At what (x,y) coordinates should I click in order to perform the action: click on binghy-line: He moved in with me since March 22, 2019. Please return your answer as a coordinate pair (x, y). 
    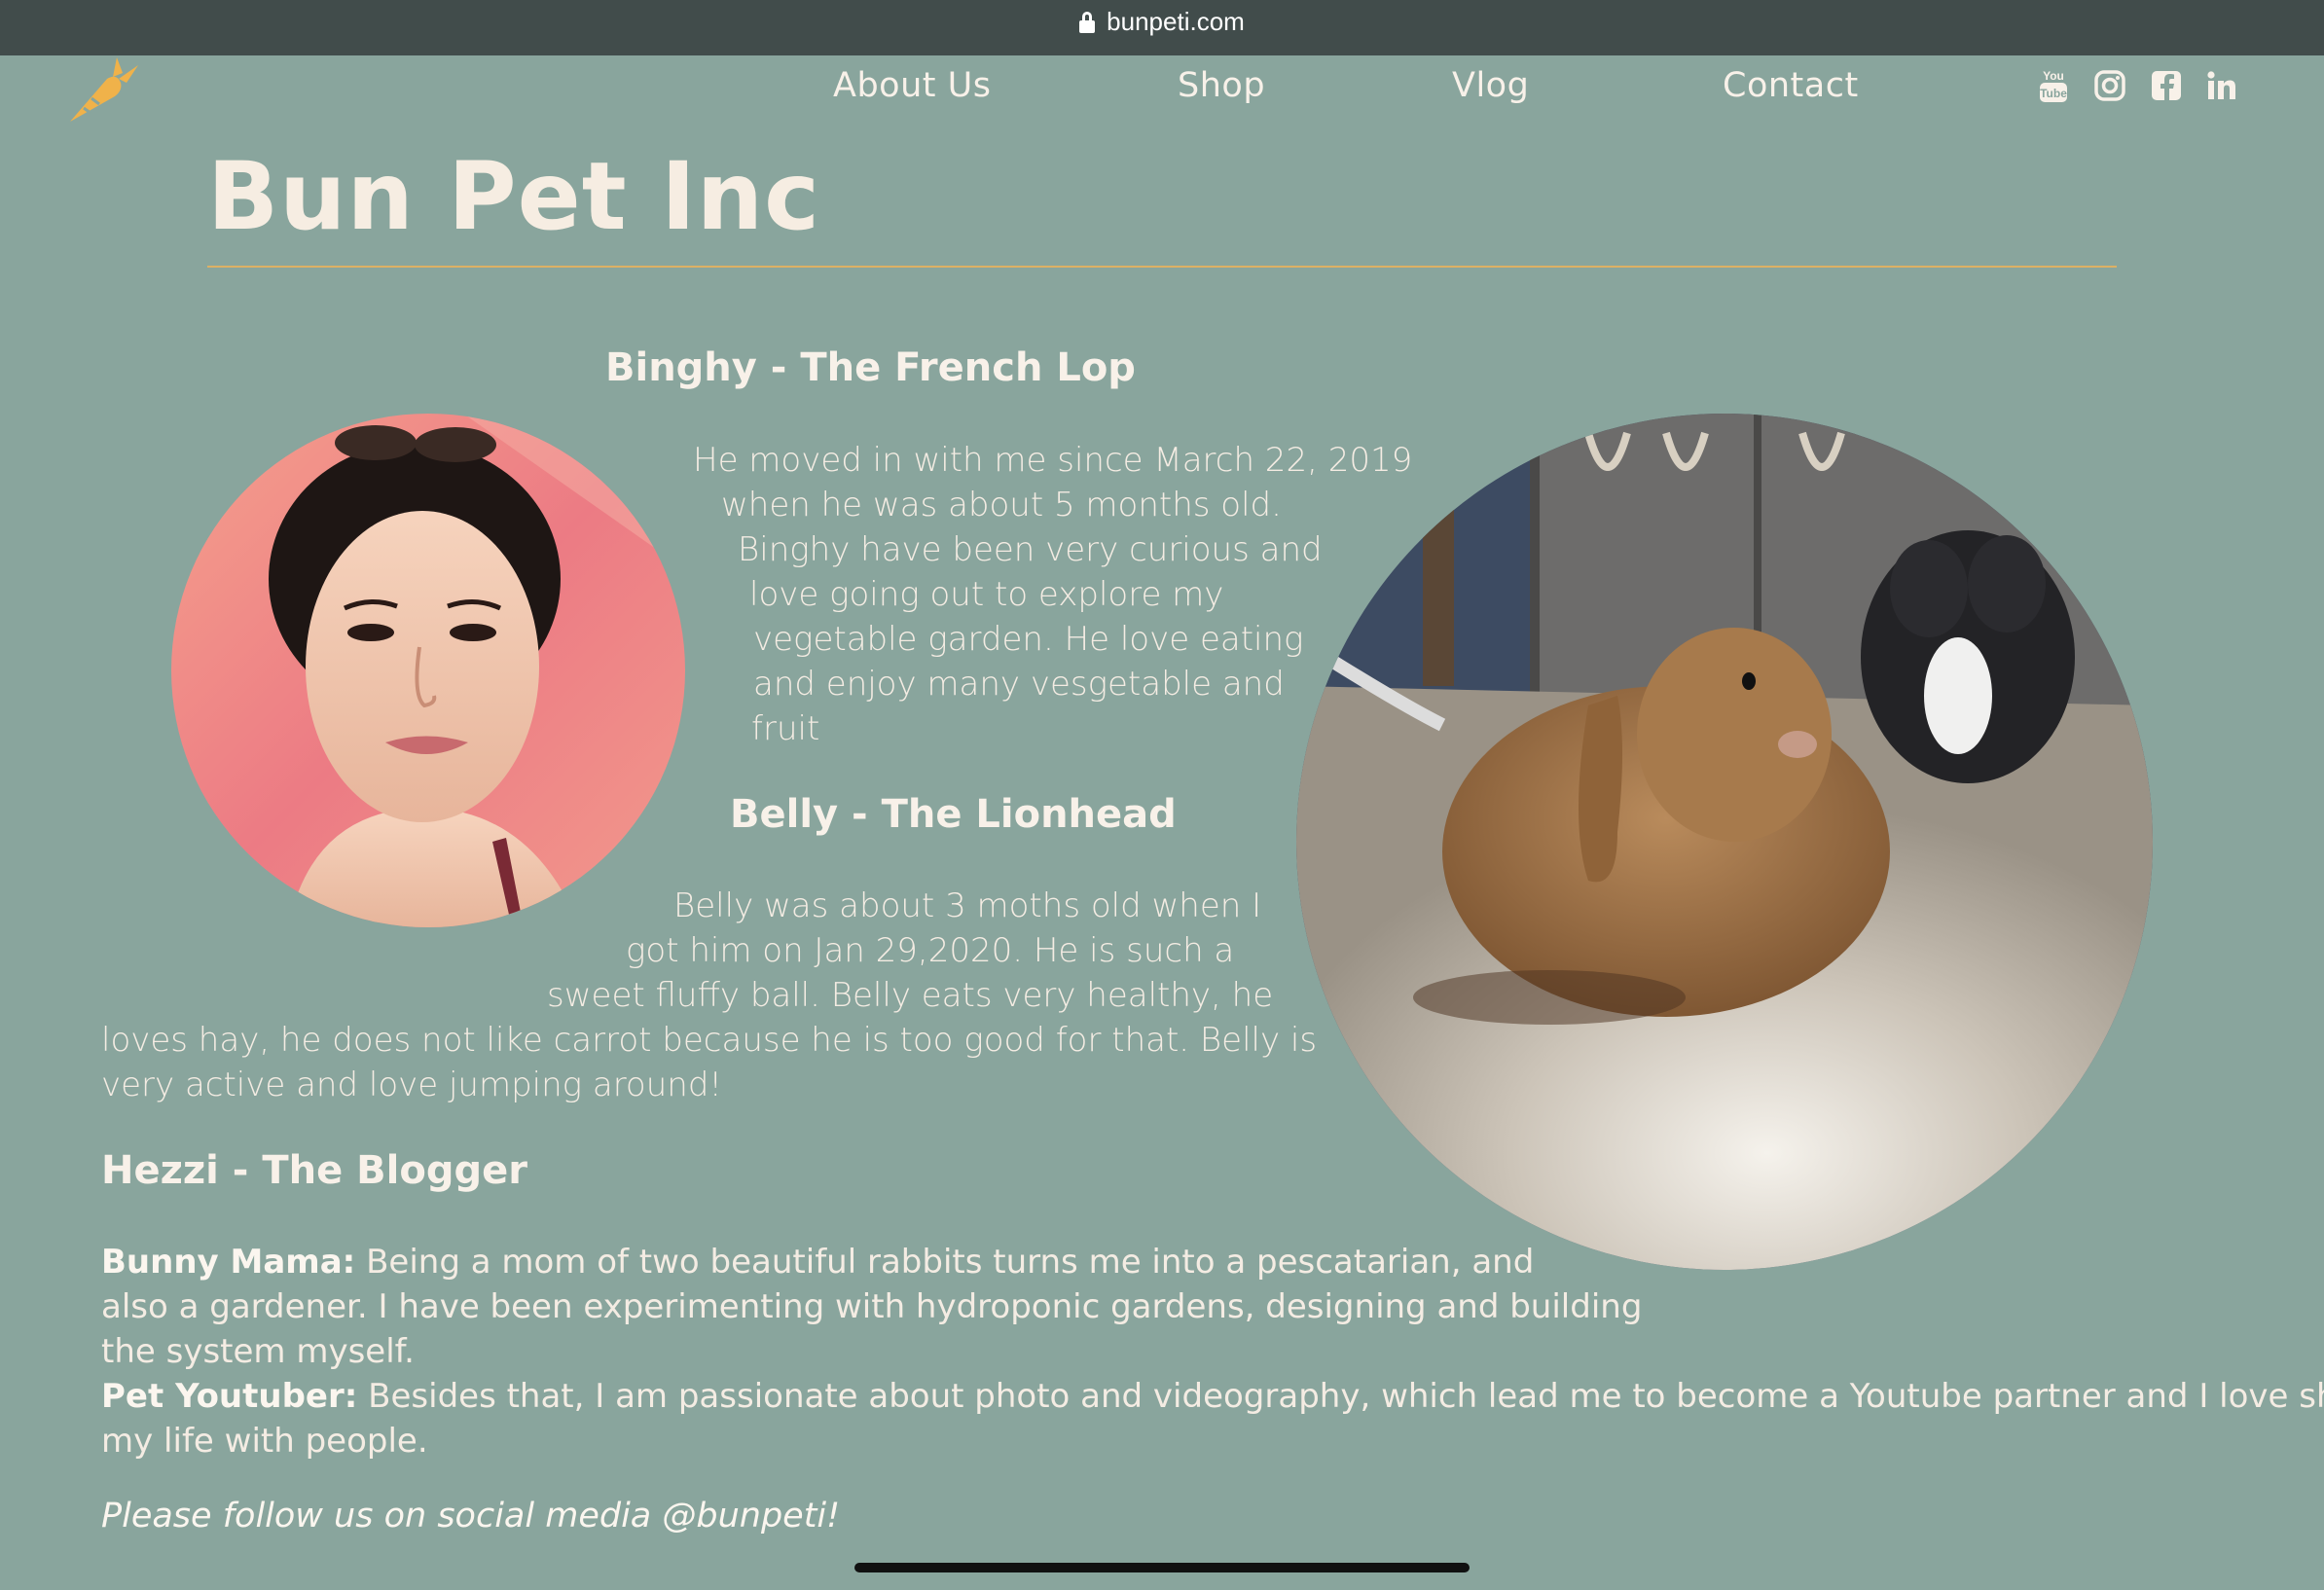
    Looking at the image, I should click on (1053, 460).